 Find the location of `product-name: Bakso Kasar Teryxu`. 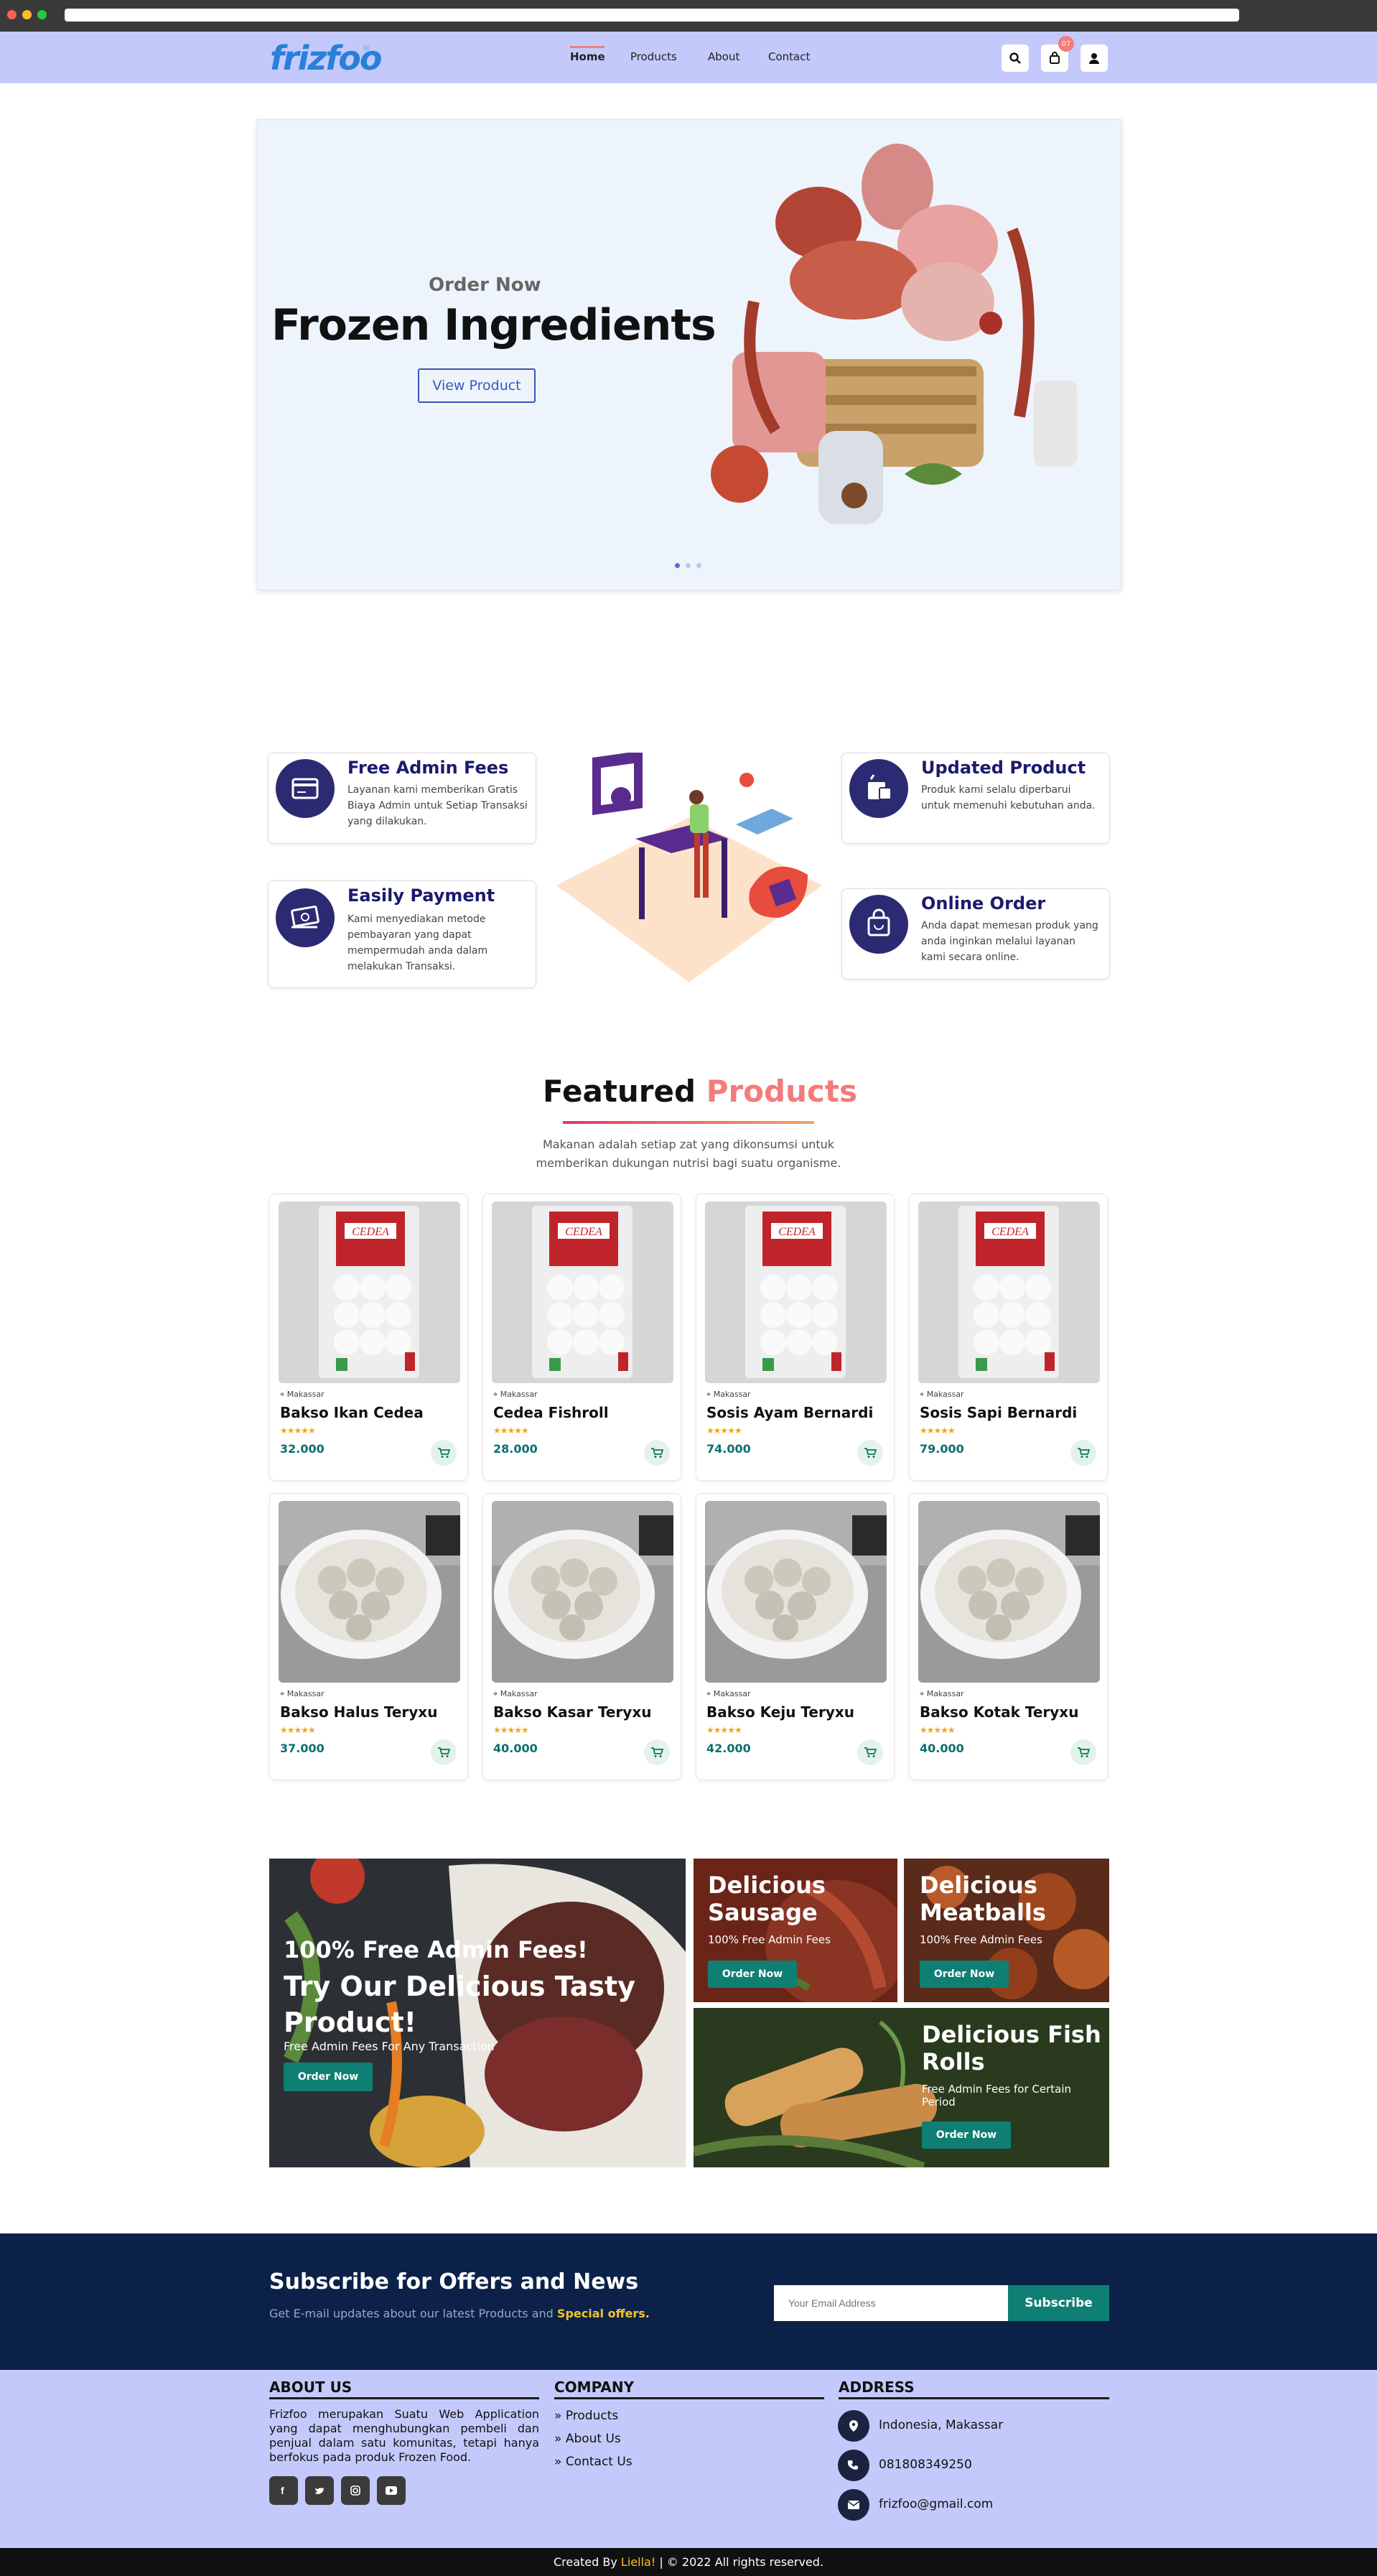

product-name: Bakso Kasar Teryxu is located at coordinates (572, 1712).